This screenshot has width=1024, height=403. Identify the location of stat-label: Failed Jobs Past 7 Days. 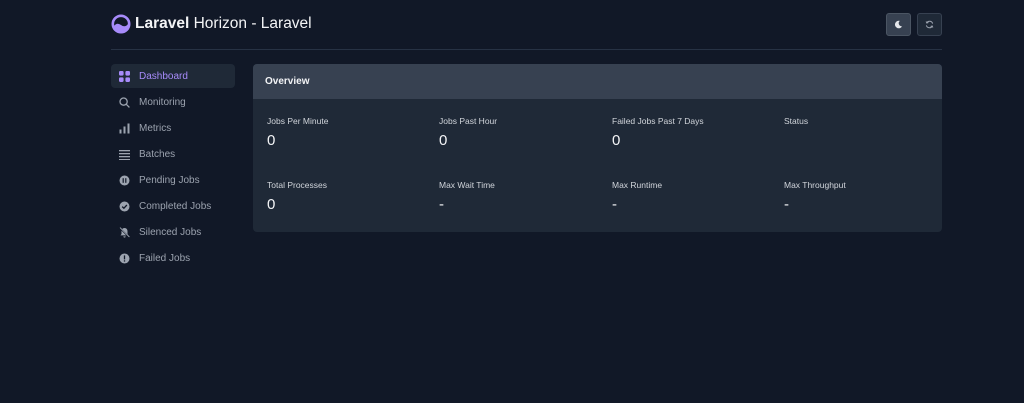
(658, 121).